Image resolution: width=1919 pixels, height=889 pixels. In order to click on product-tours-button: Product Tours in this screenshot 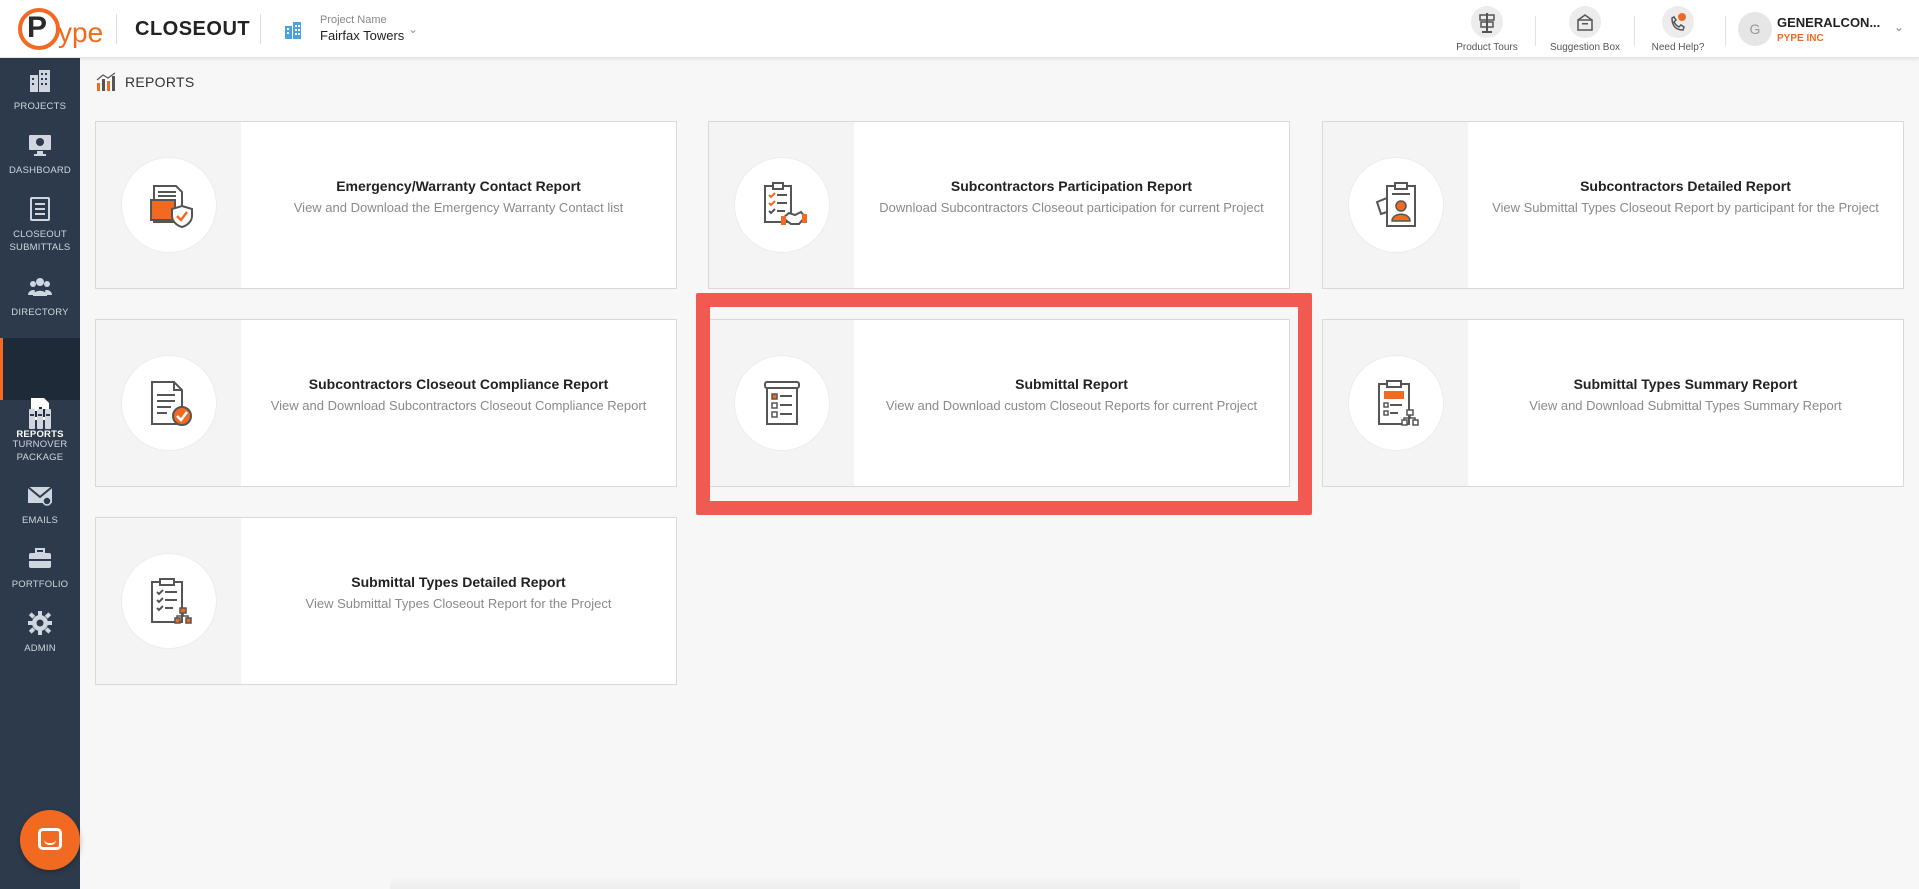, I will do `click(1487, 30)`.